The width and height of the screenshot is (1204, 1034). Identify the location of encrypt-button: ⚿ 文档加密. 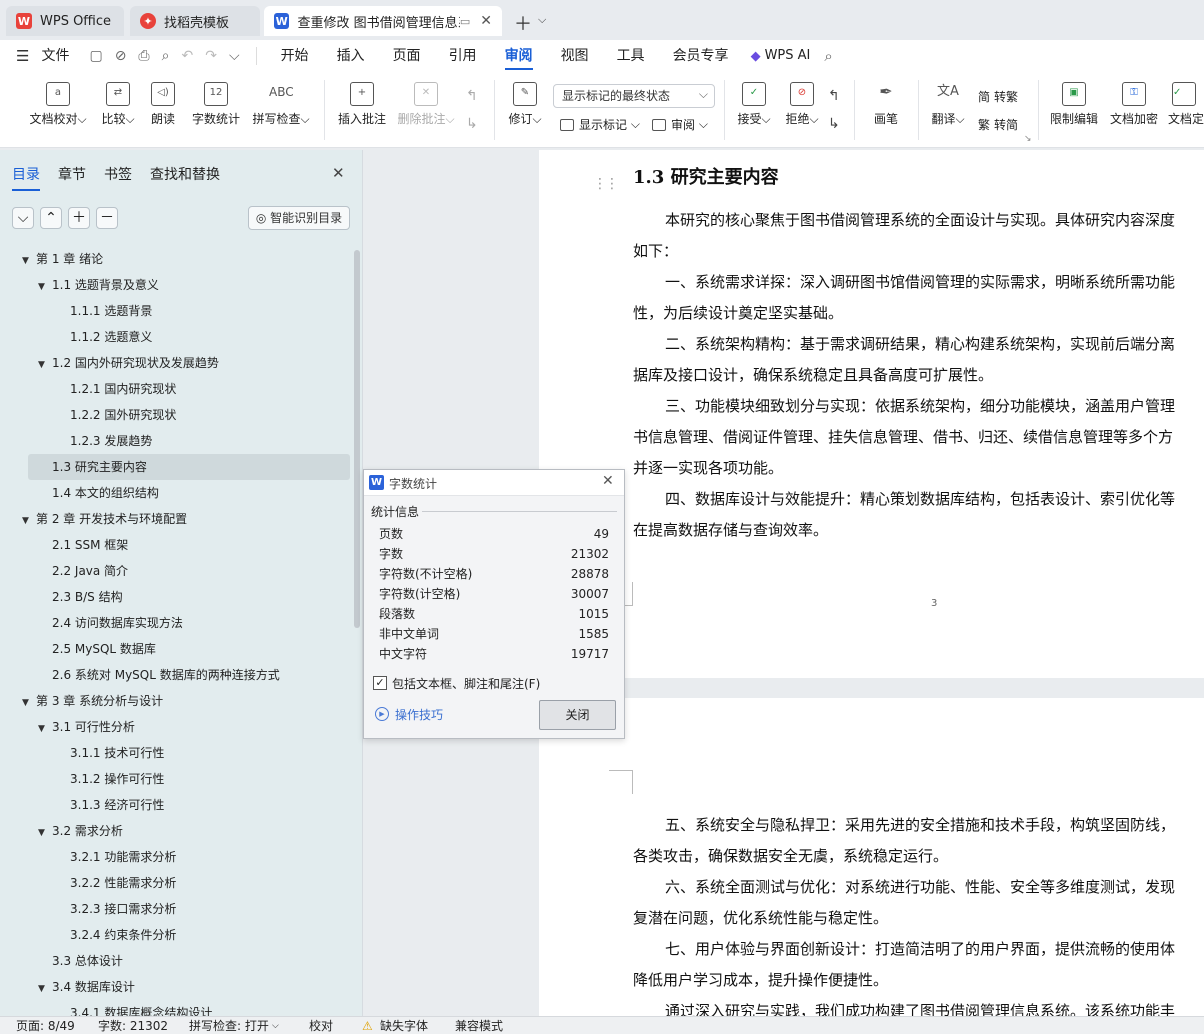
(1134, 104).